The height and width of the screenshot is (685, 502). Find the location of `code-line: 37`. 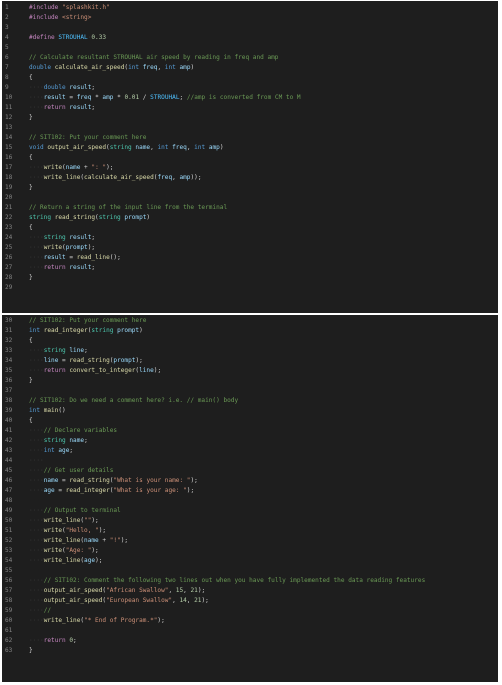

code-line: 37 is located at coordinates (250, 391).